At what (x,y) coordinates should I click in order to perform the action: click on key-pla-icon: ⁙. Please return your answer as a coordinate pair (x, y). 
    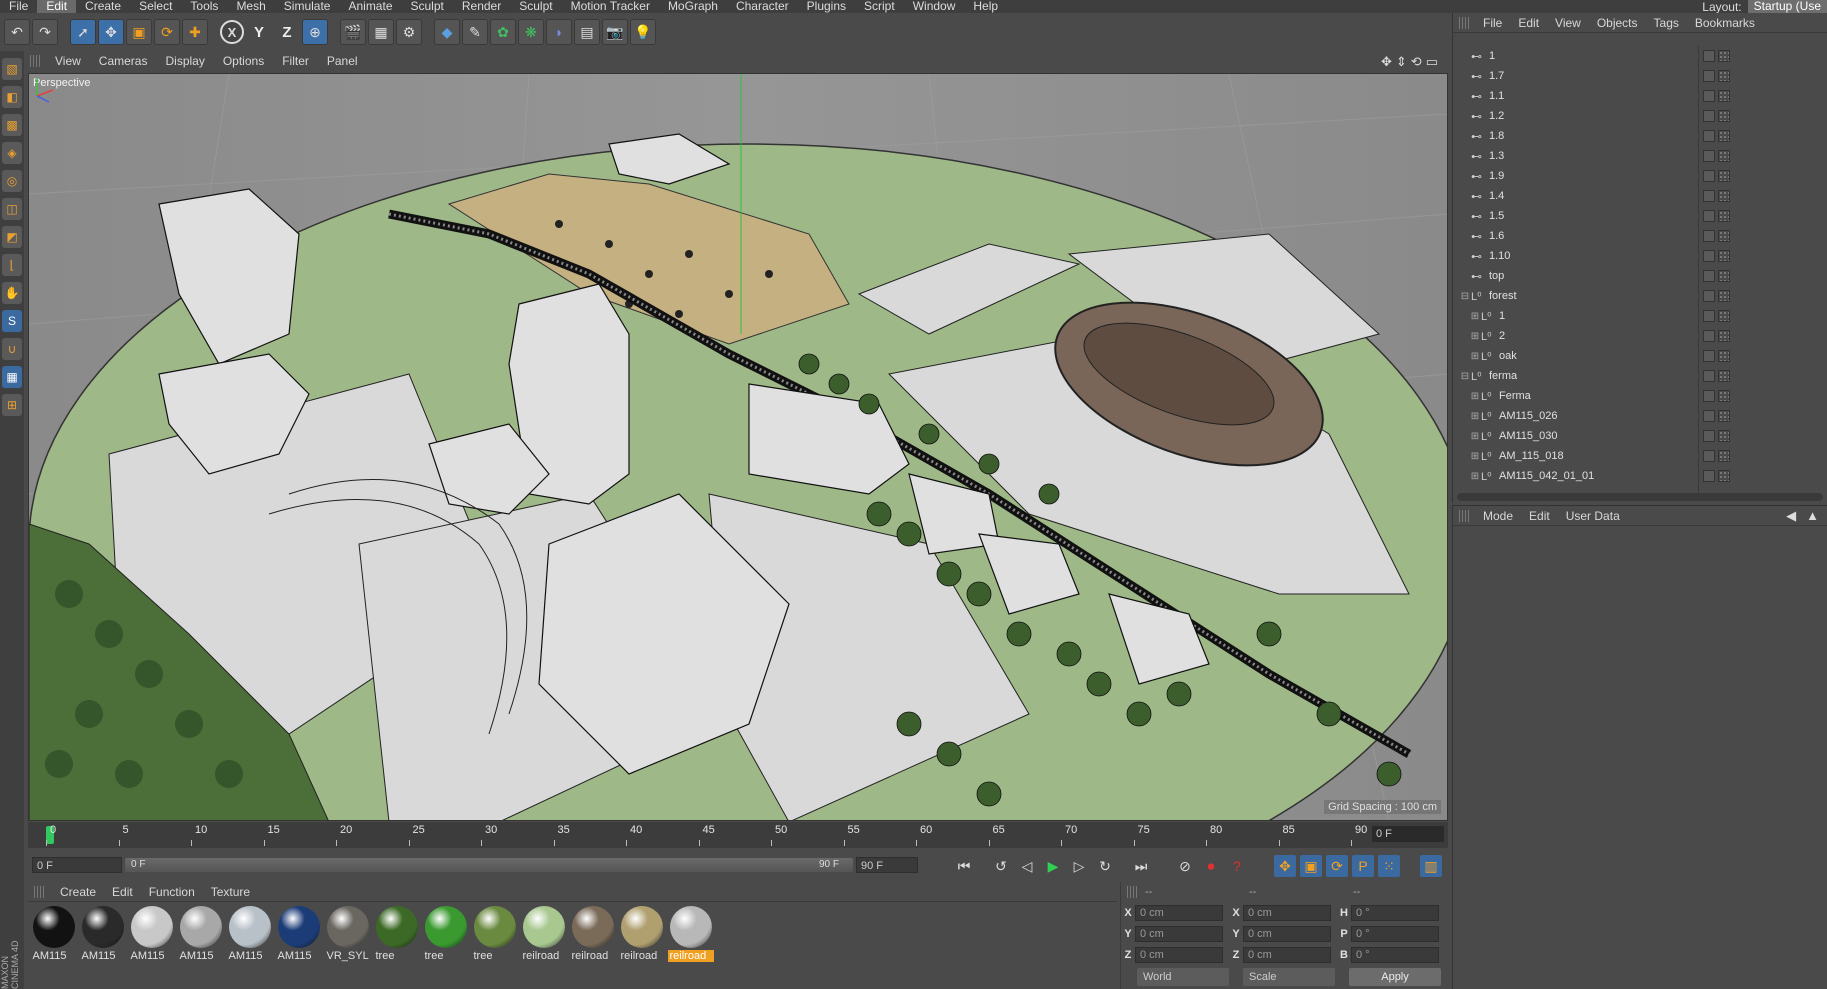
    Looking at the image, I should click on (1389, 866).